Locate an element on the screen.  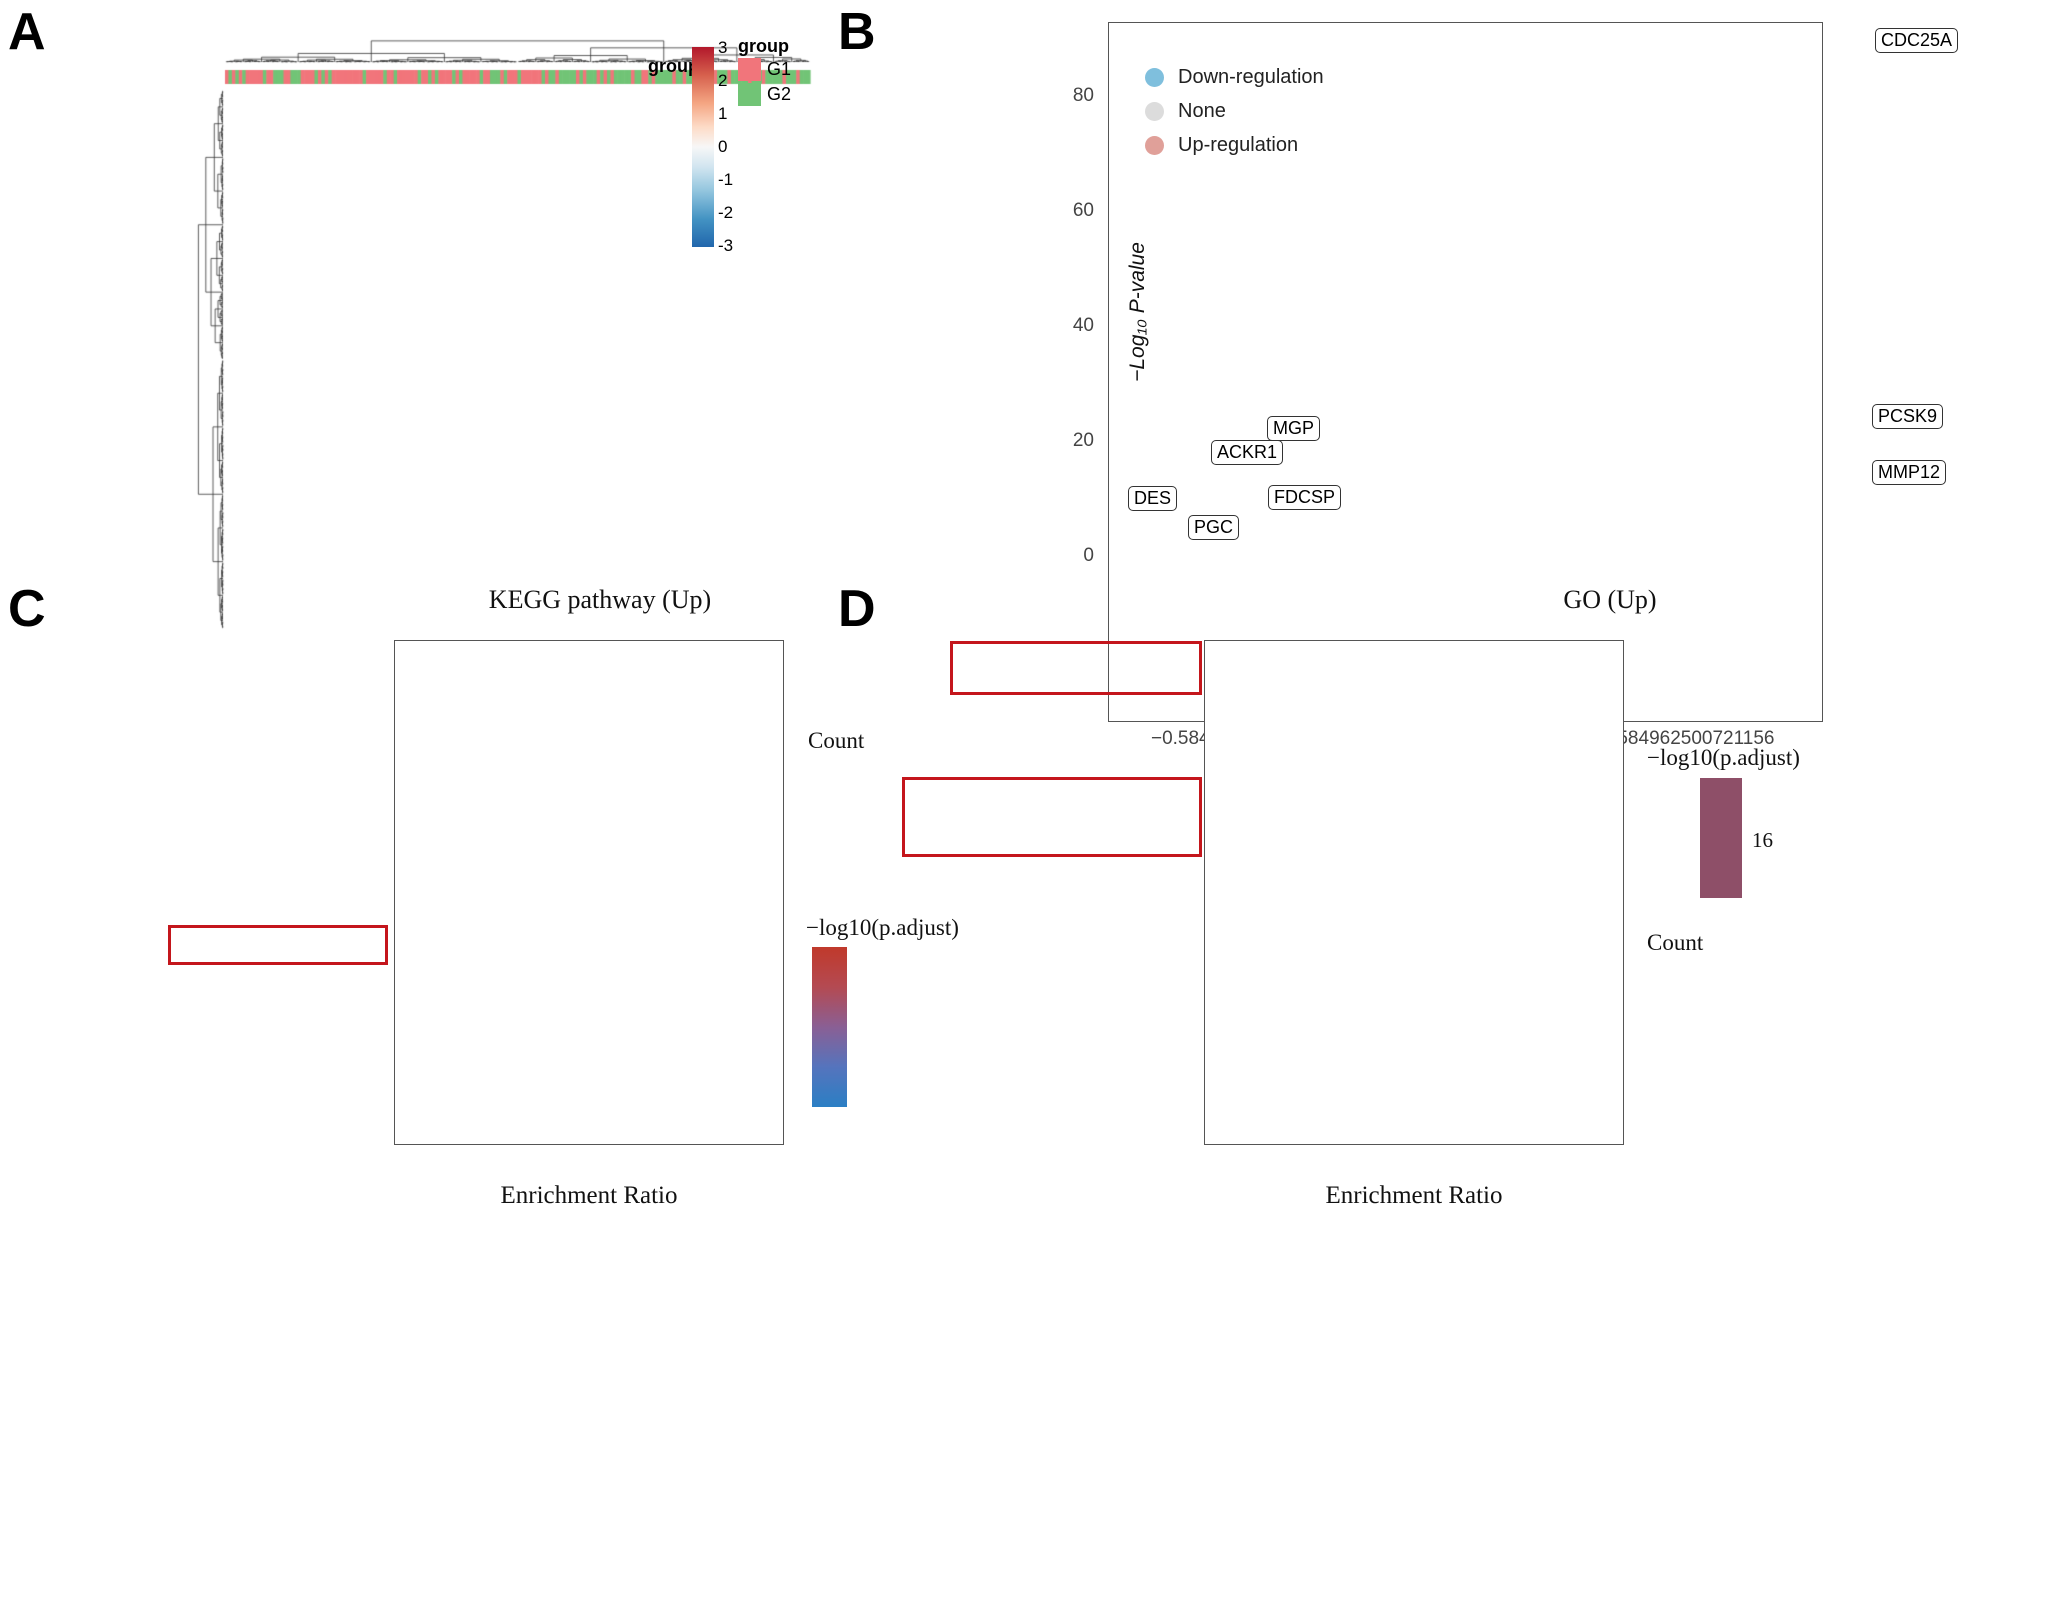
volcano-legend-label: Up-regulation is located at coordinates (1238, 144).